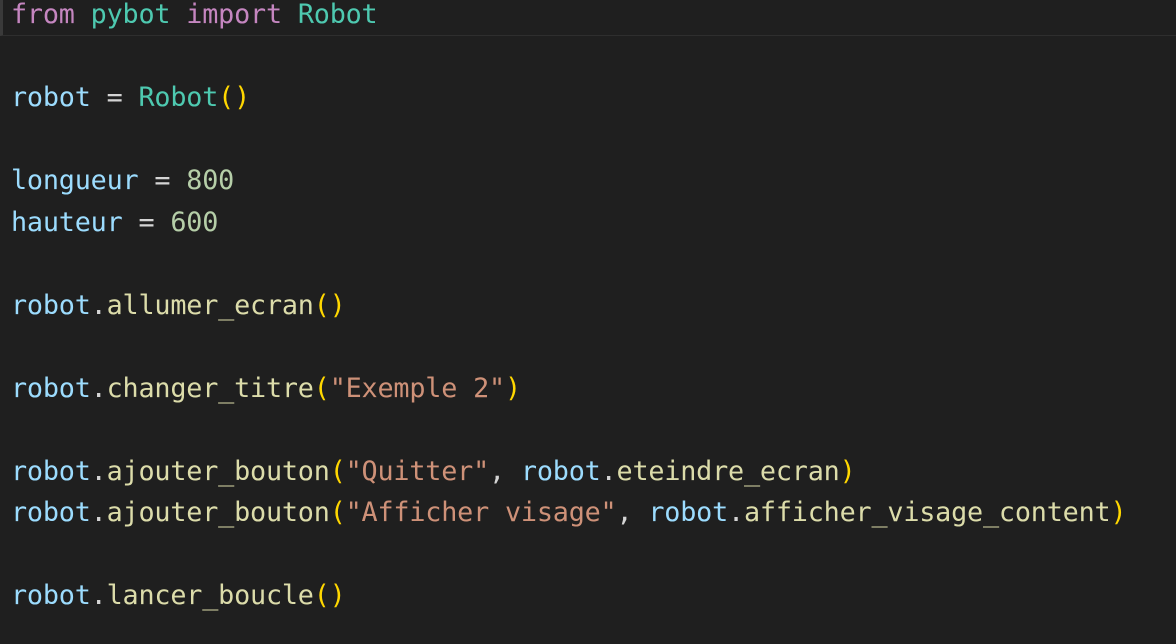 Image resolution: width=1176 pixels, height=644 pixels. What do you see at coordinates (210, 180) in the screenshot?
I see `code-token-number: 800` at bounding box center [210, 180].